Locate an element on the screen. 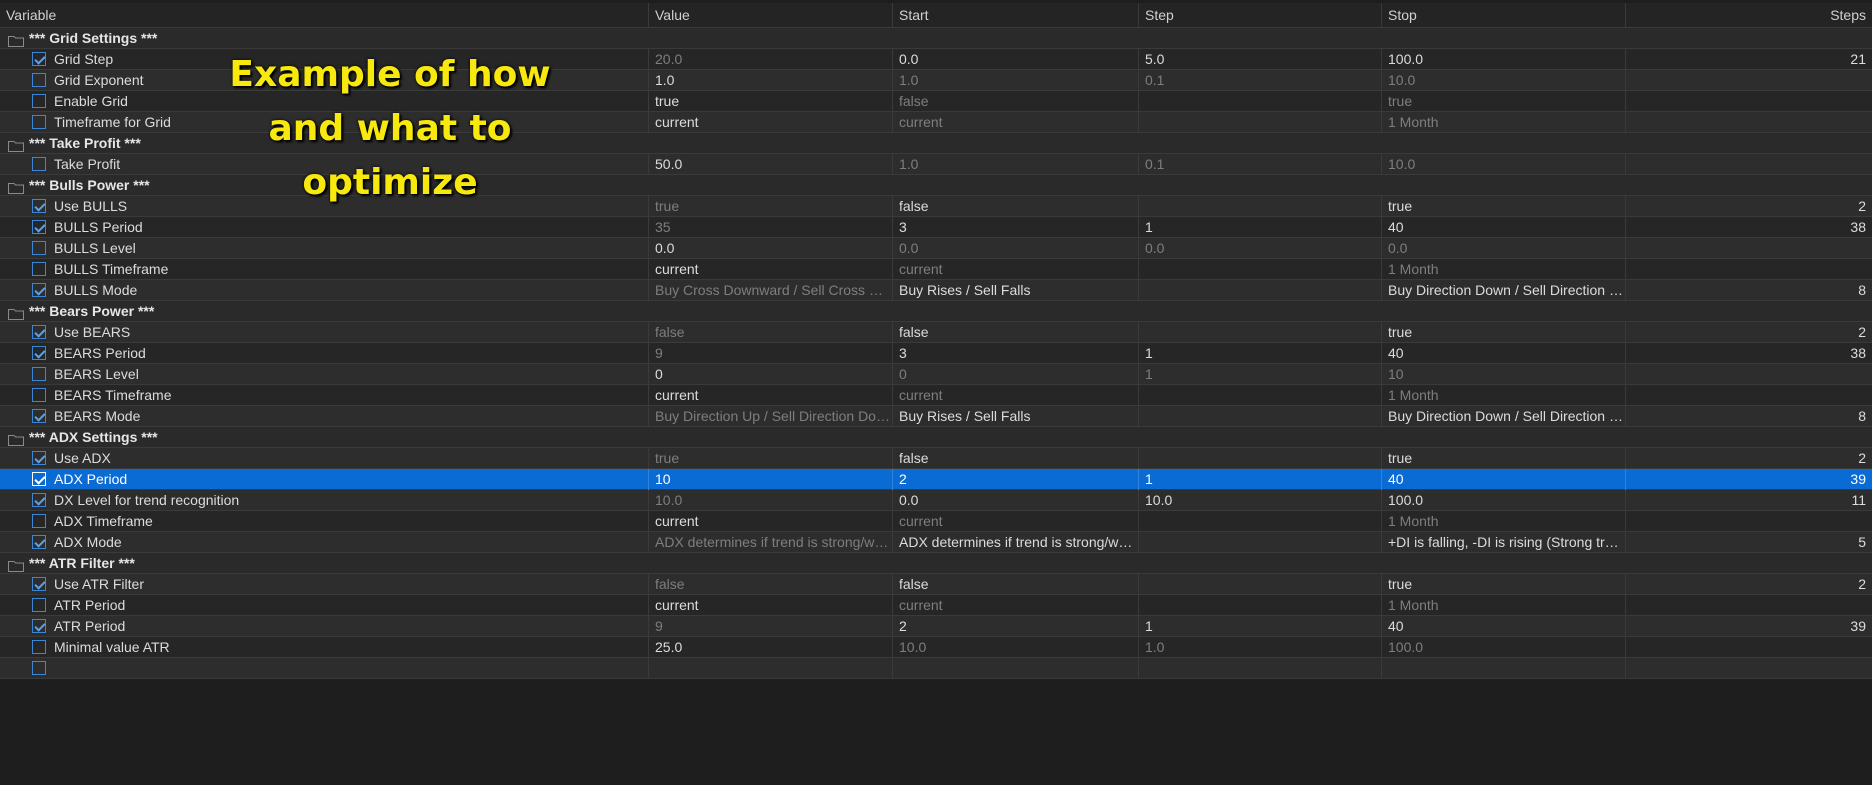 The width and height of the screenshot is (1872, 785). column-header-value: Value is located at coordinates (770, 15).